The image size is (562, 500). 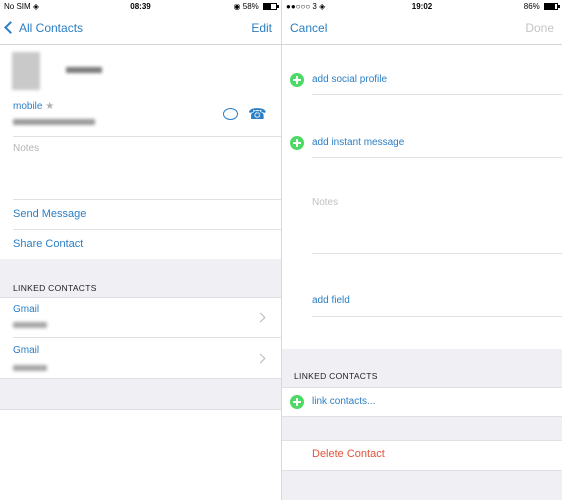 What do you see at coordinates (43, 28) in the screenshot?
I see `back-button: All Contacts` at bounding box center [43, 28].